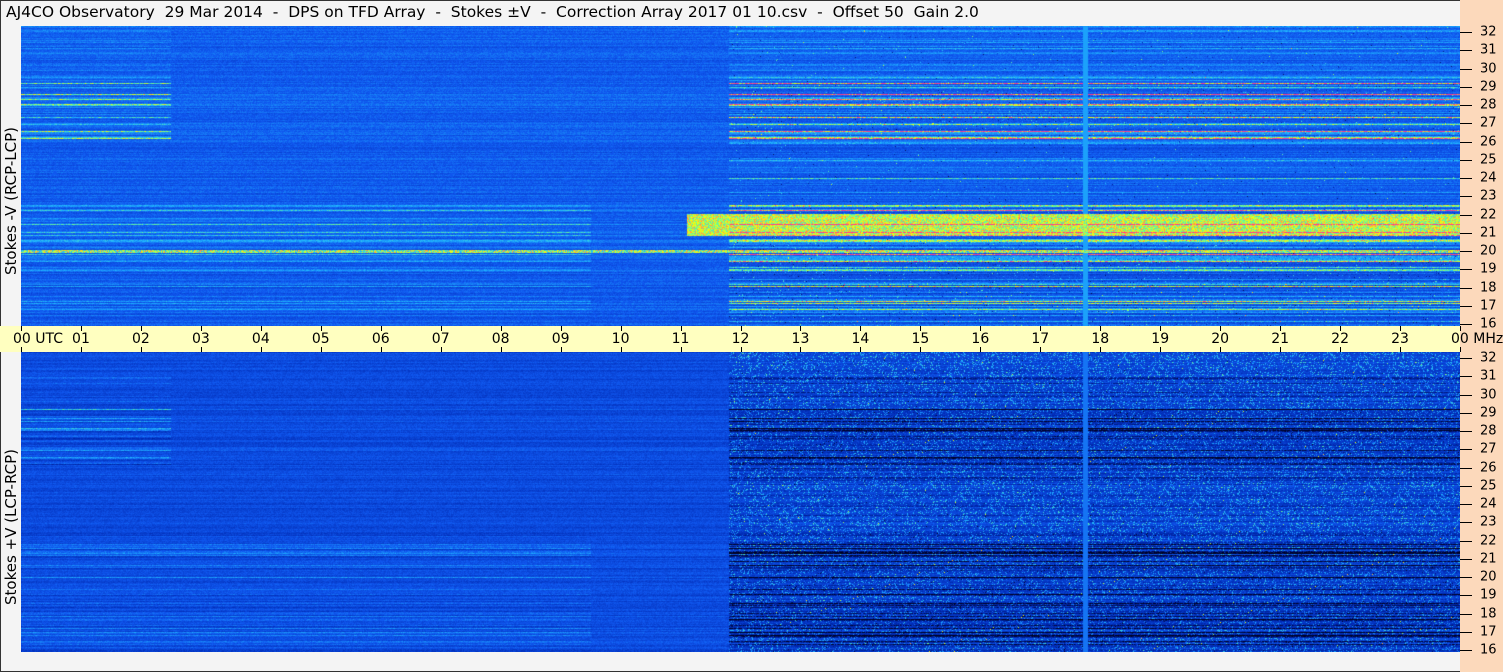 This screenshot has height=672, width=1503. What do you see at coordinates (1488, 540) in the screenshot?
I see `freq-tick-label: 22` at bounding box center [1488, 540].